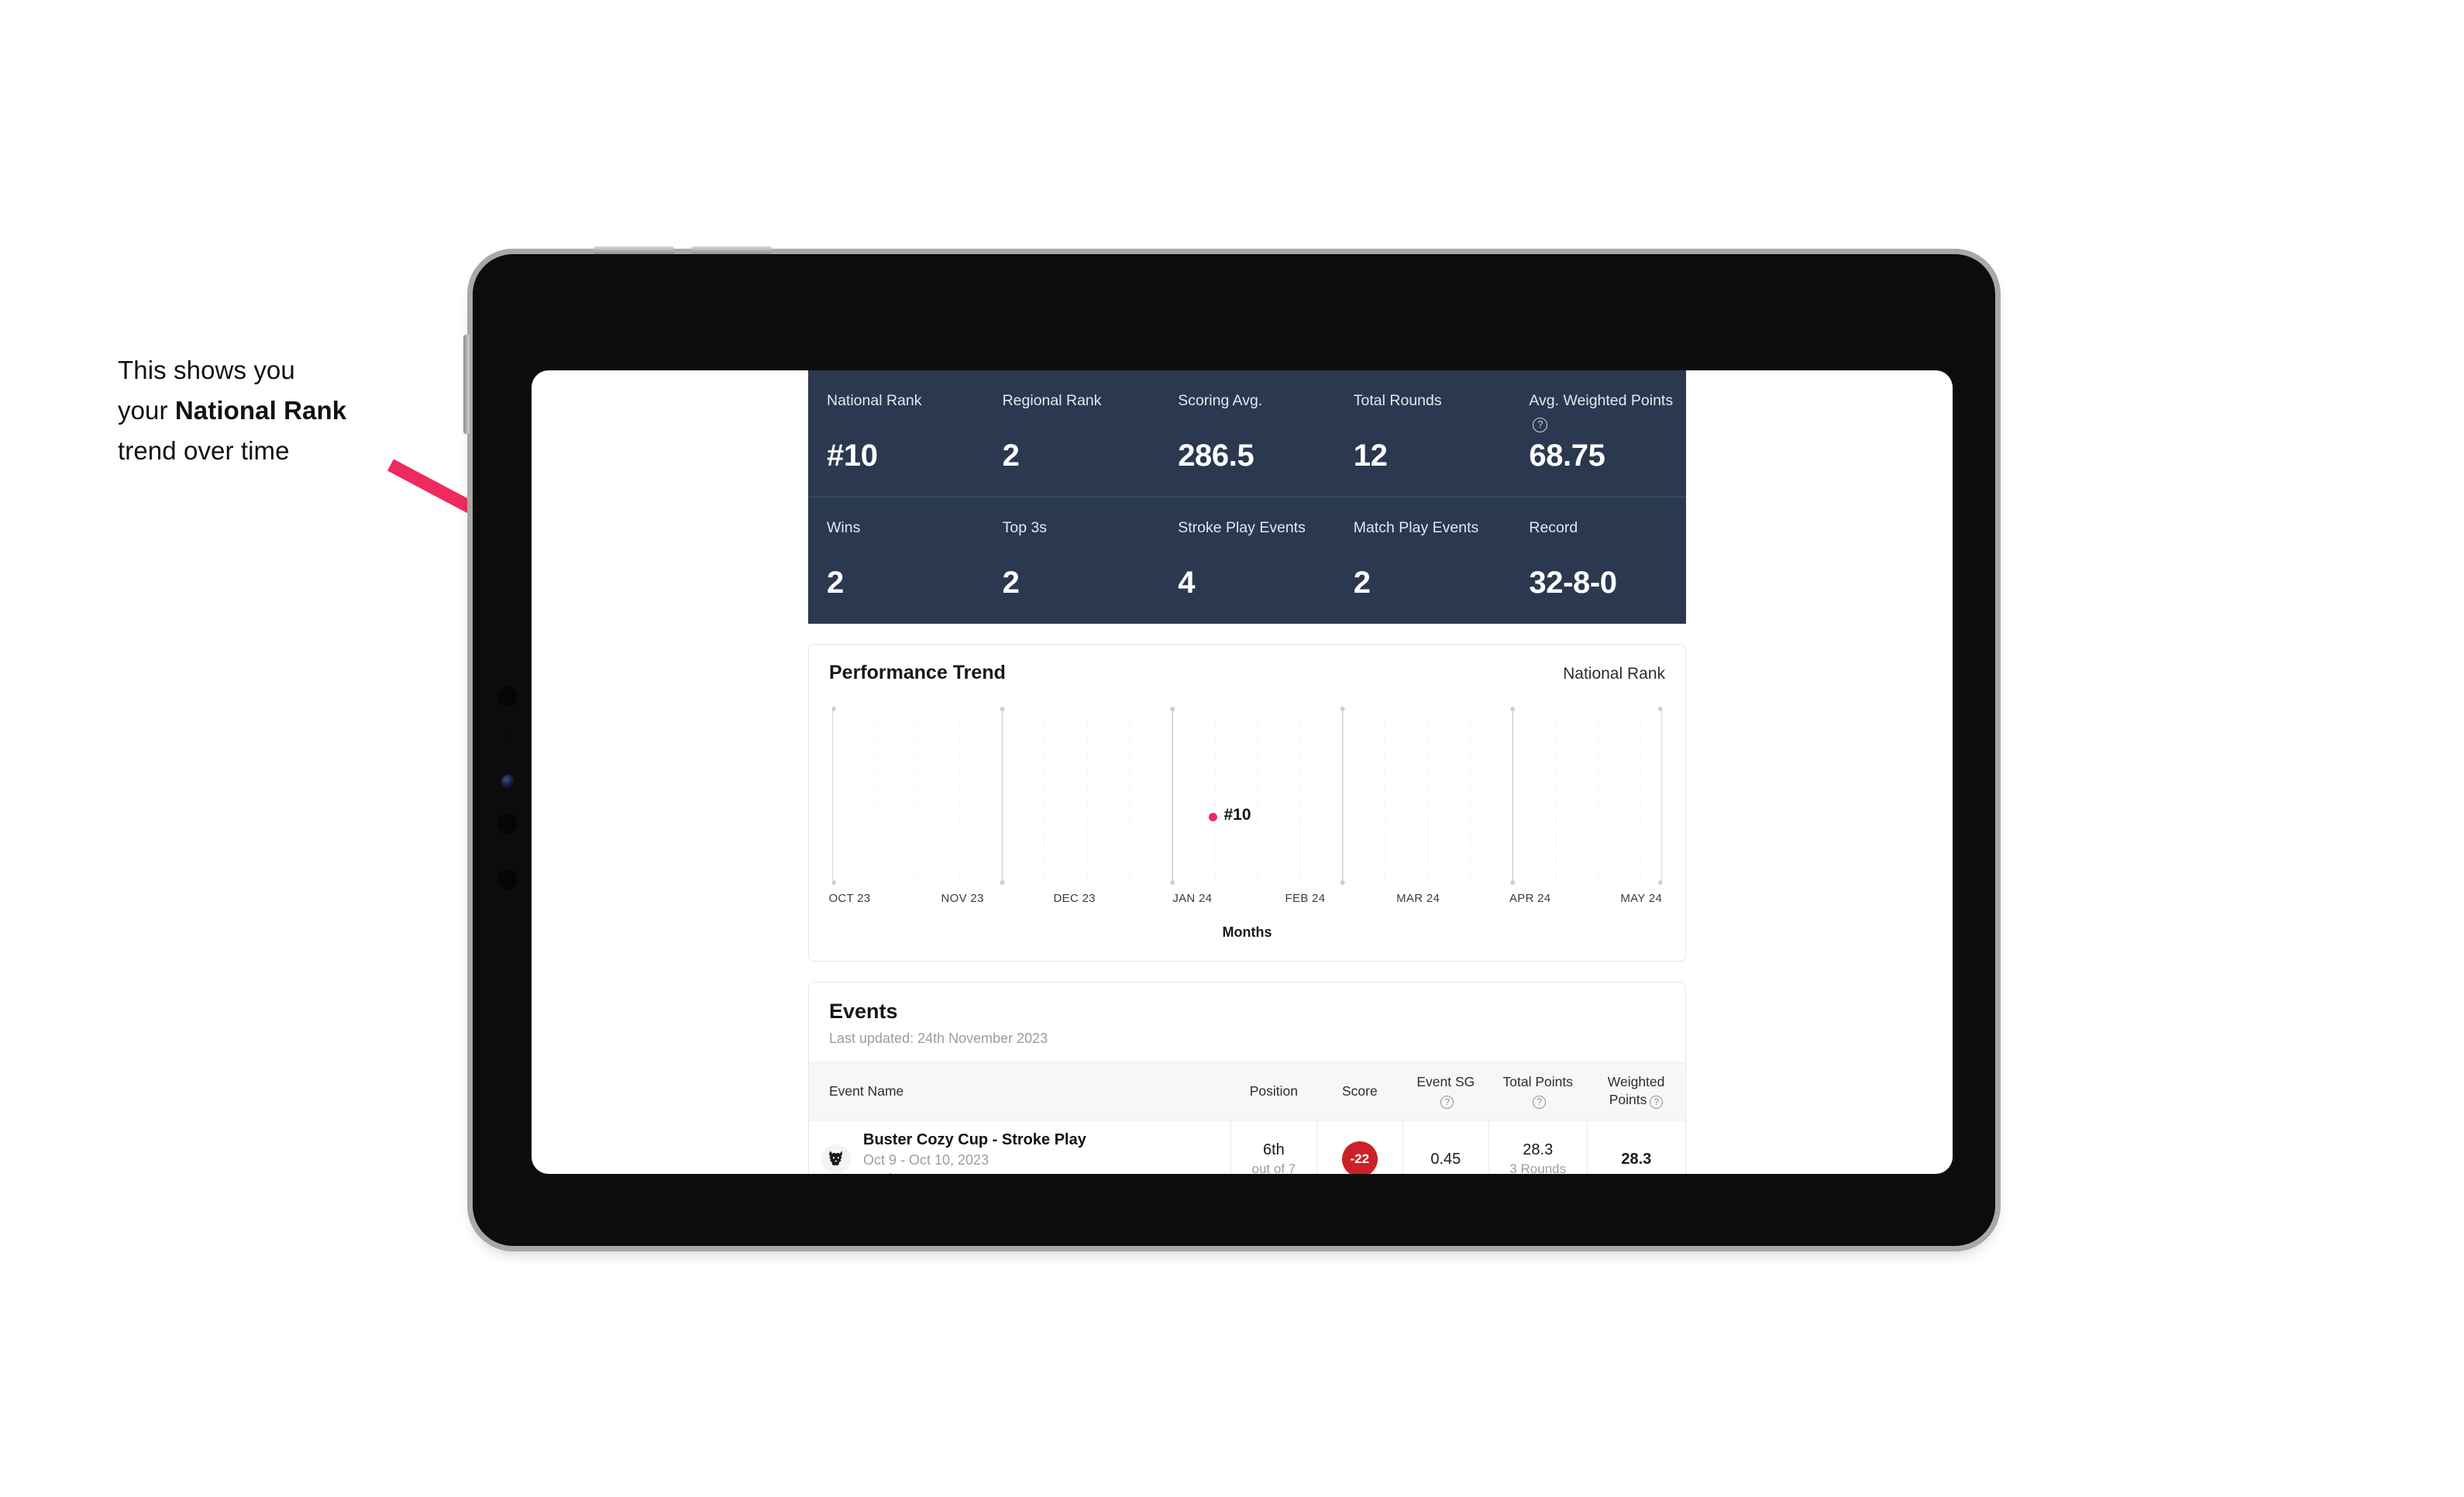  I want to click on power-button, so click(466, 384).